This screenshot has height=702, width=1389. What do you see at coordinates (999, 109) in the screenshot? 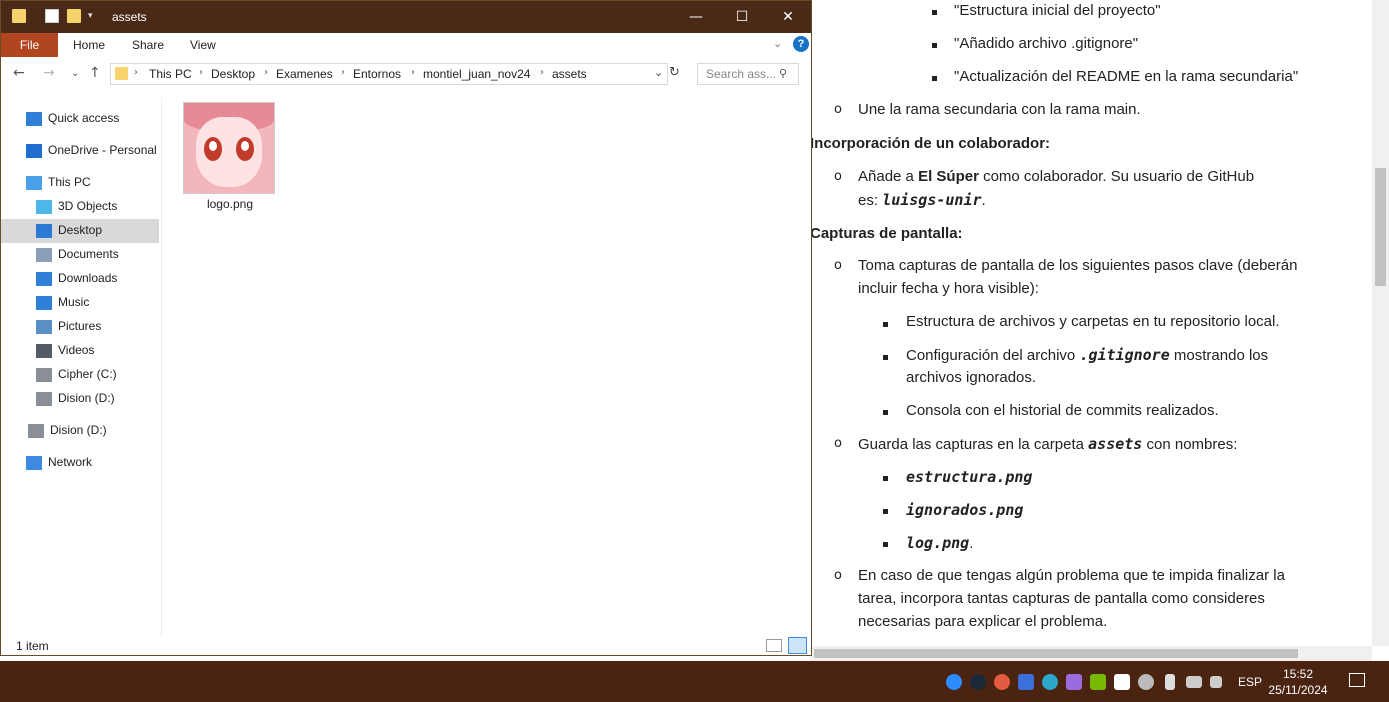
I see `doc-line: Une la rama secundaria con la rama main.` at bounding box center [999, 109].